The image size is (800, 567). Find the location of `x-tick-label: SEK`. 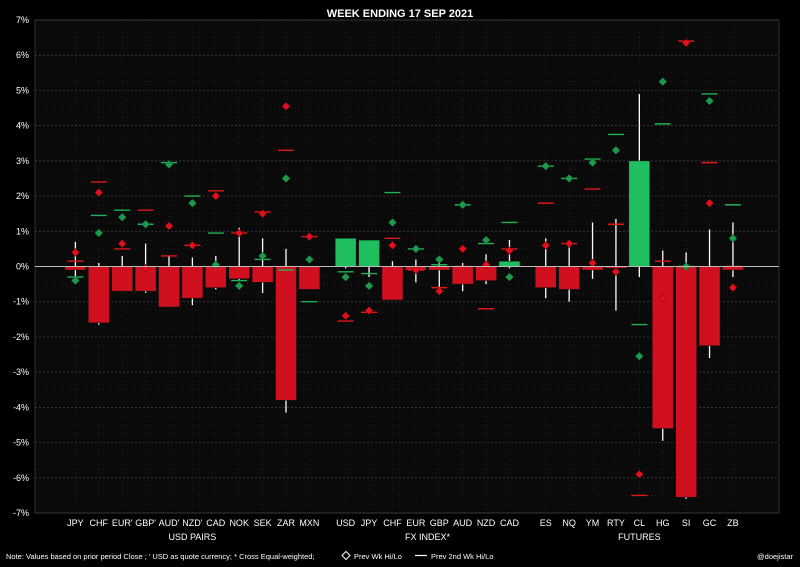

x-tick-label: SEK is located at coordinates (263, 523).